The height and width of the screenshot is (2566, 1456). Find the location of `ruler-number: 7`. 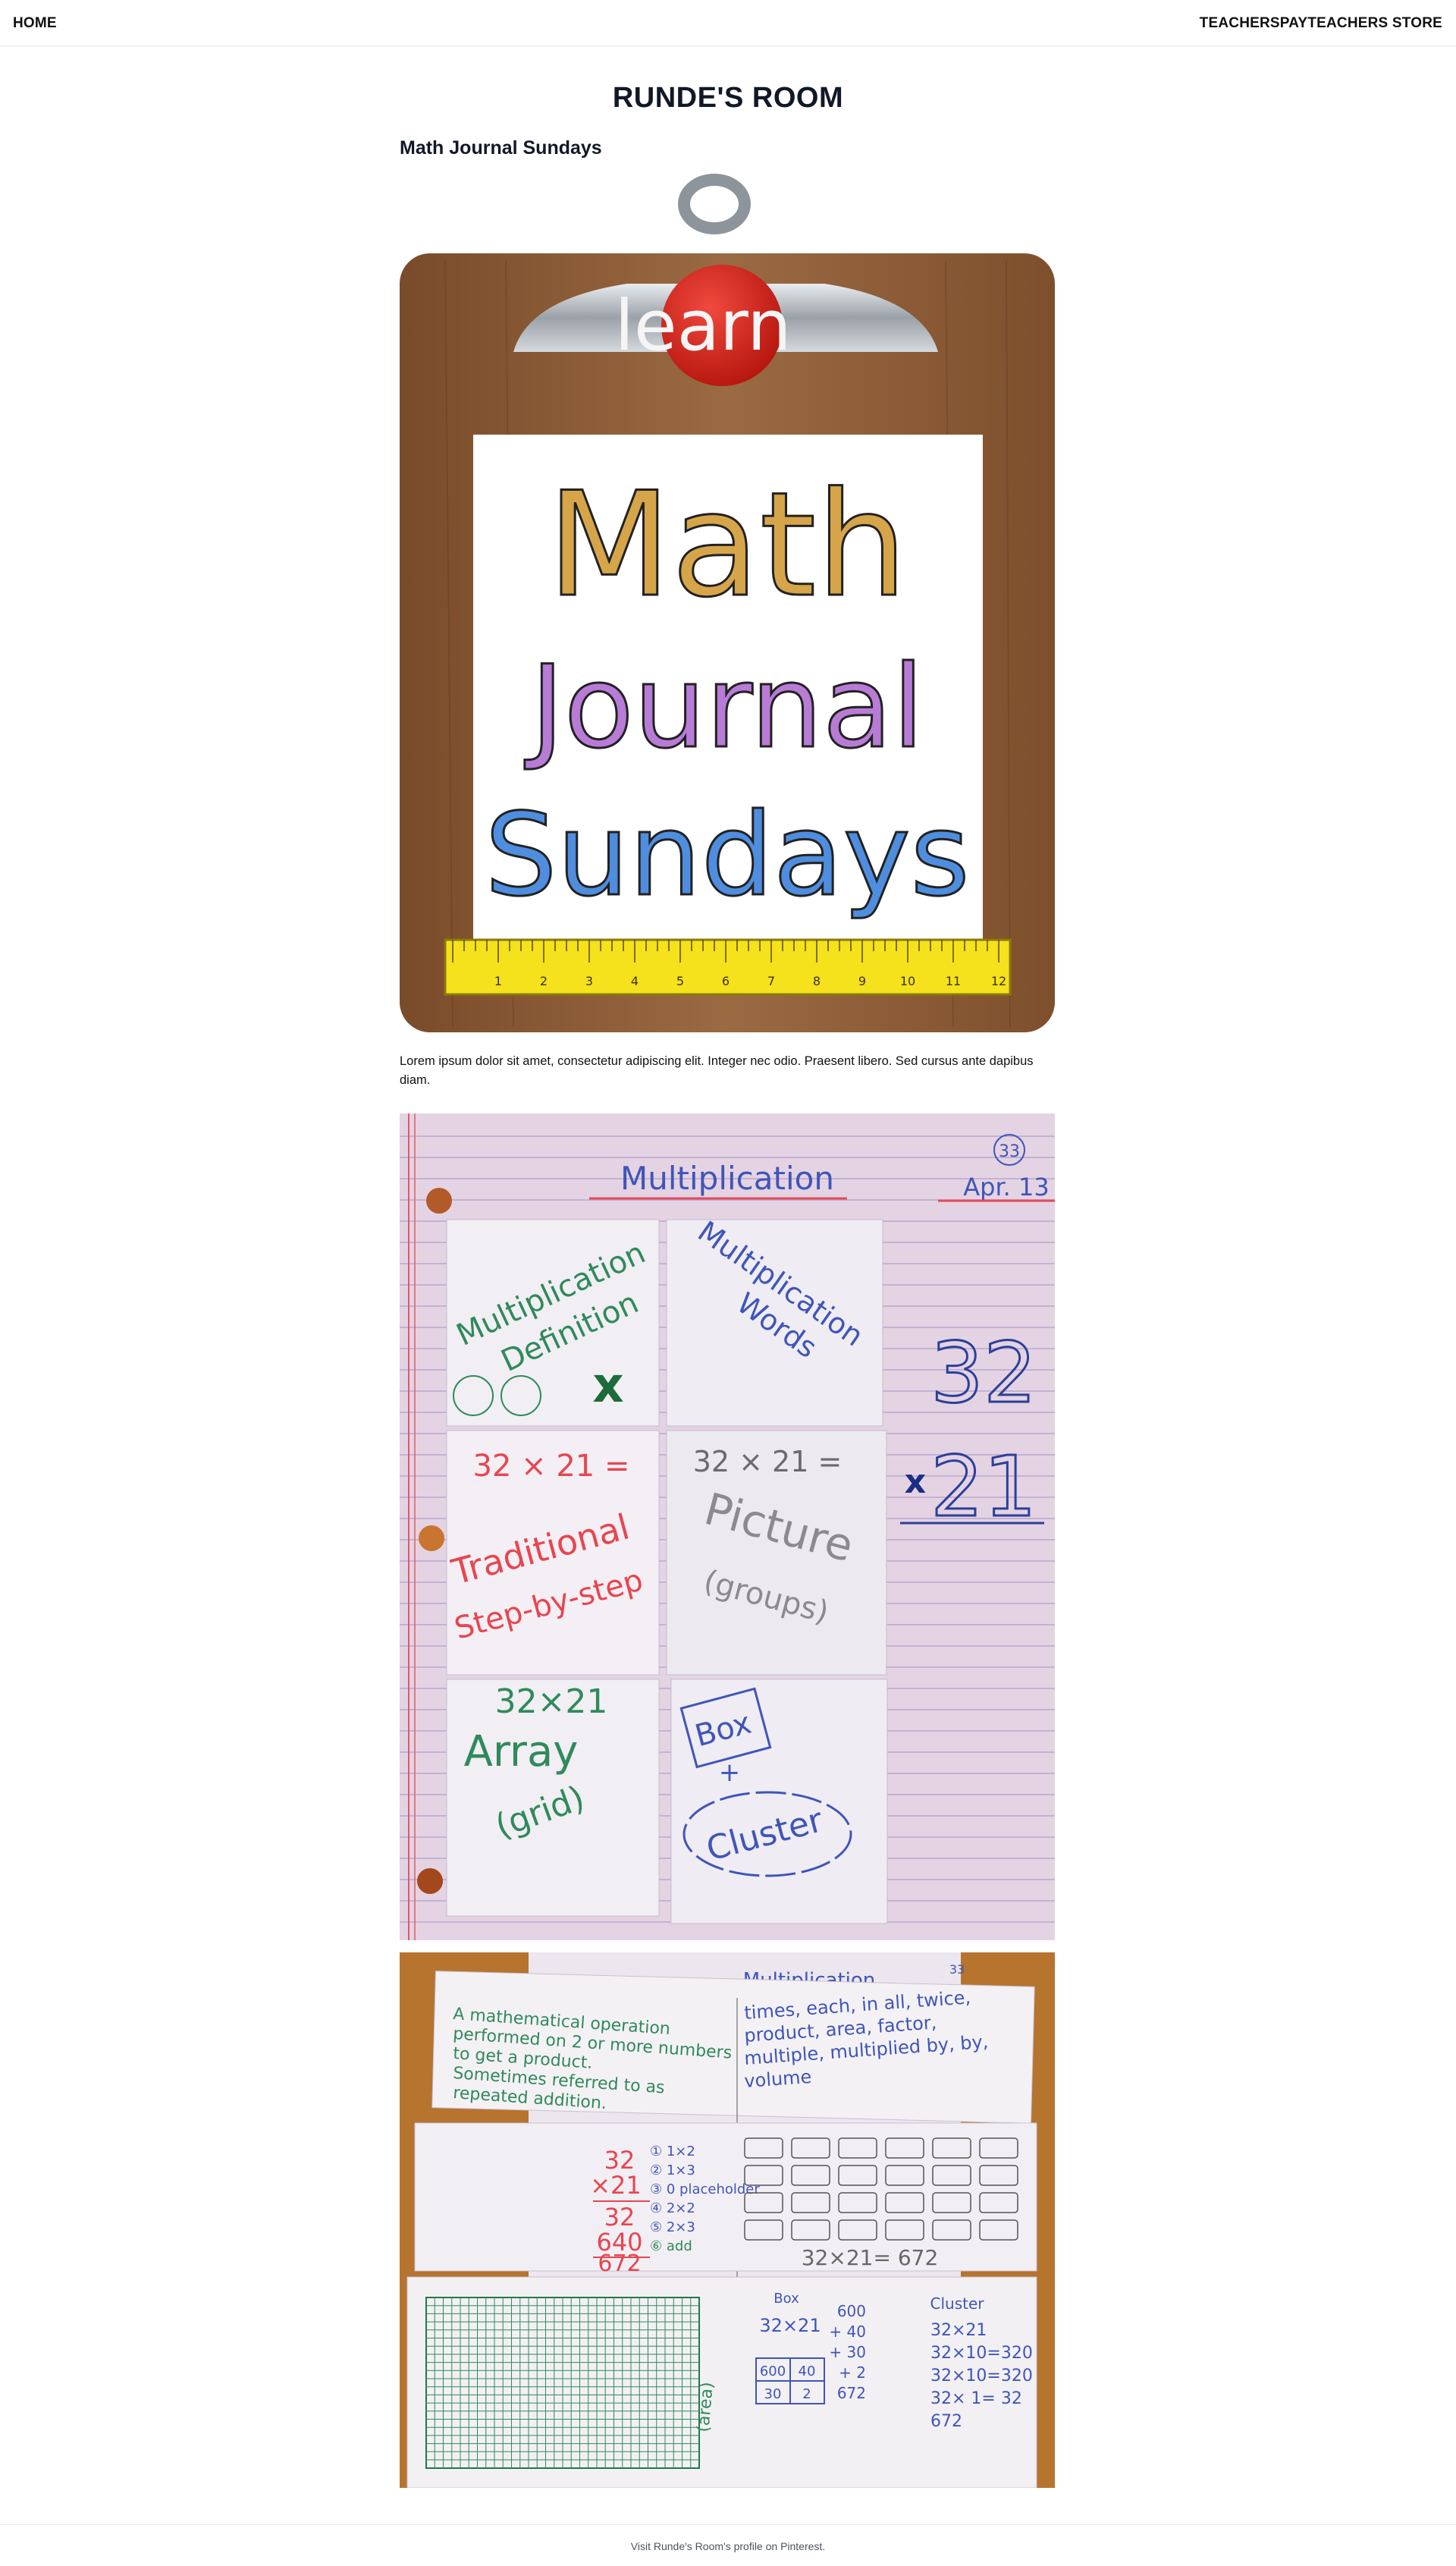

ruler-number: 7 is located at coordinates (771, 981).